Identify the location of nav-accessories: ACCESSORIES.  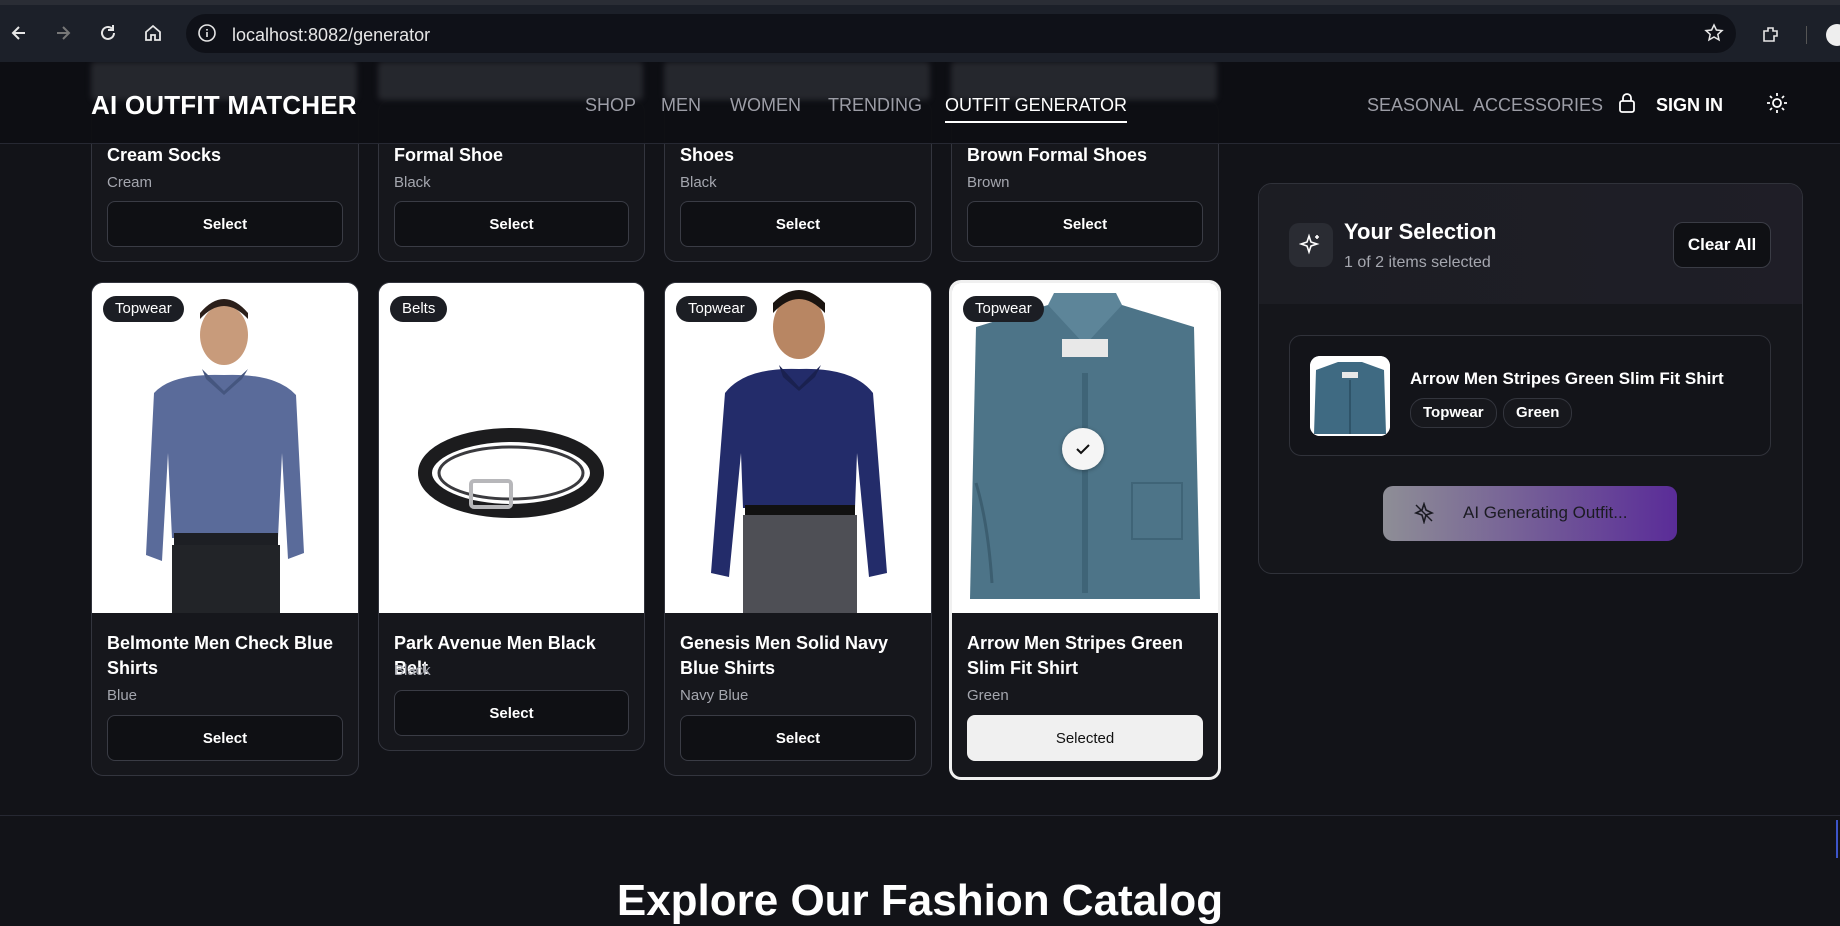
(1538, 105).